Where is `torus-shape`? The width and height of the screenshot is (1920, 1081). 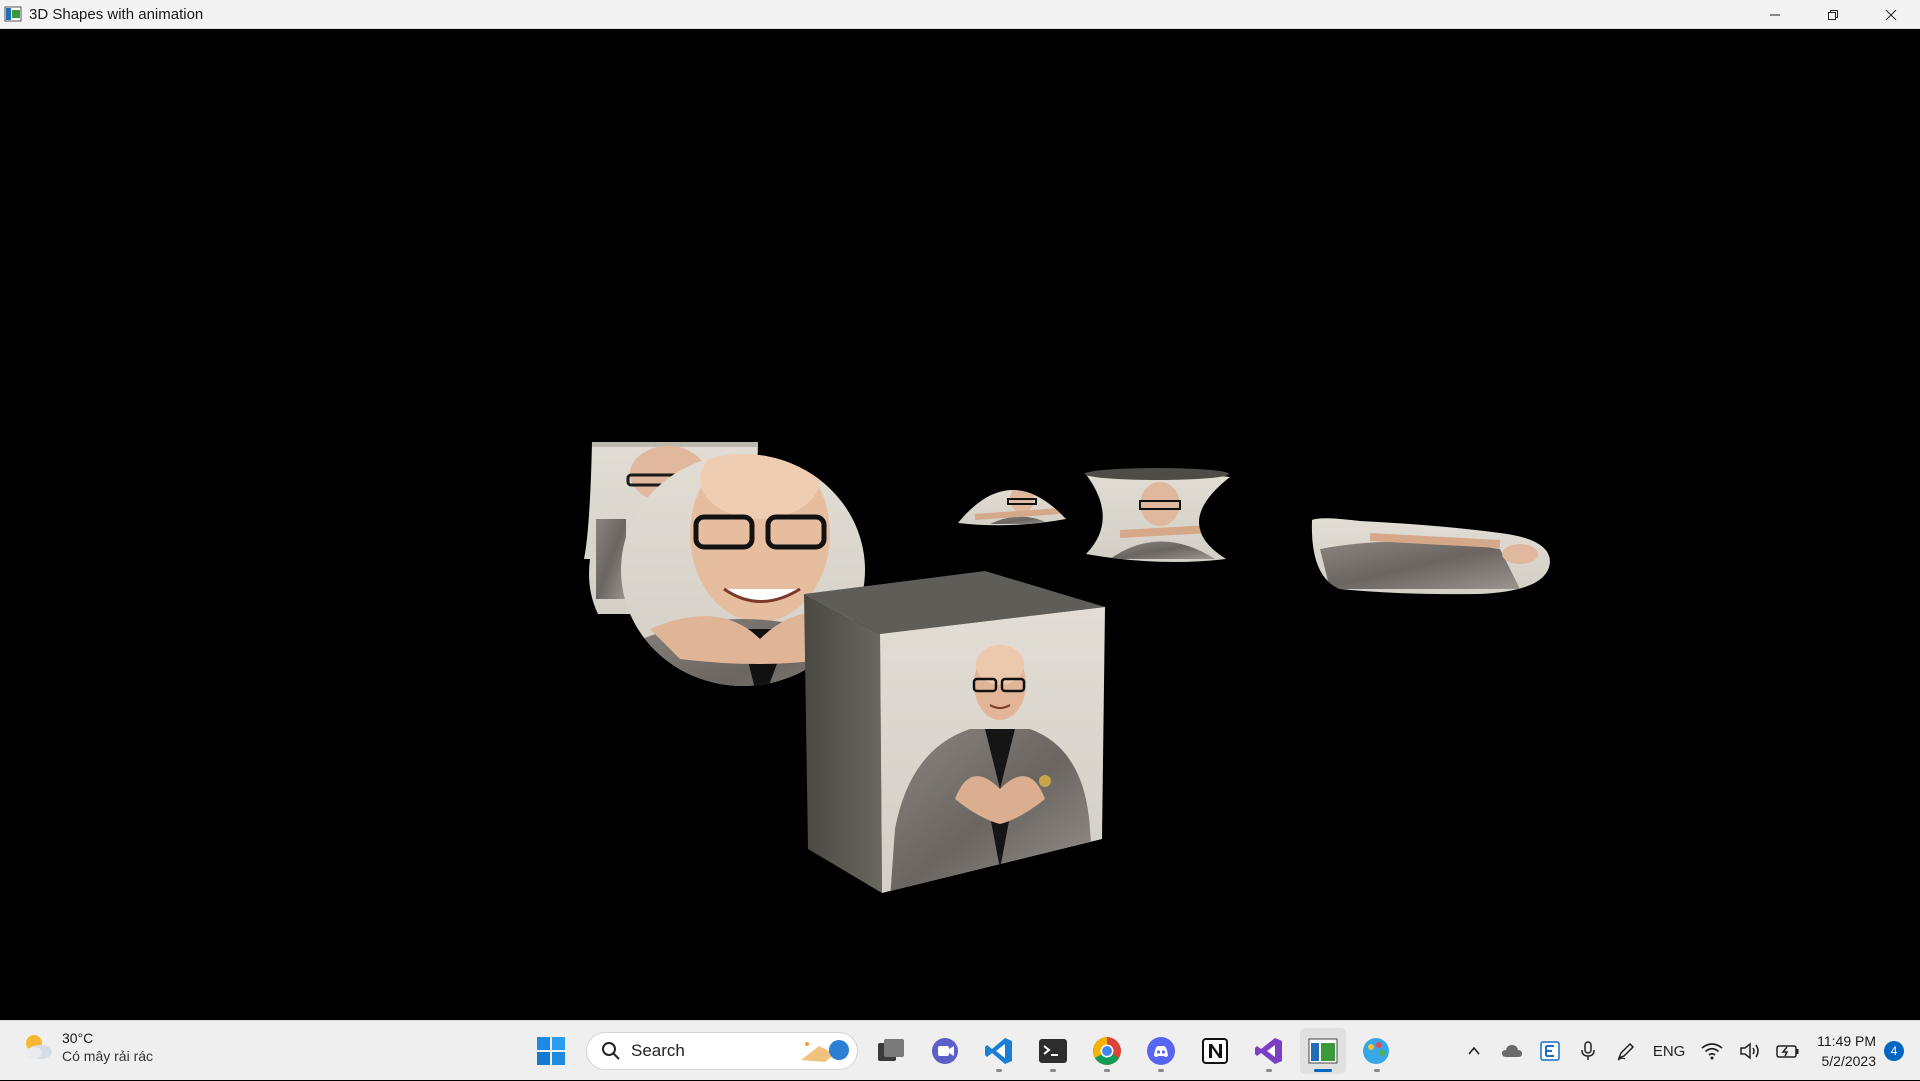 torus-shape is located at coordinates (1430, 556).